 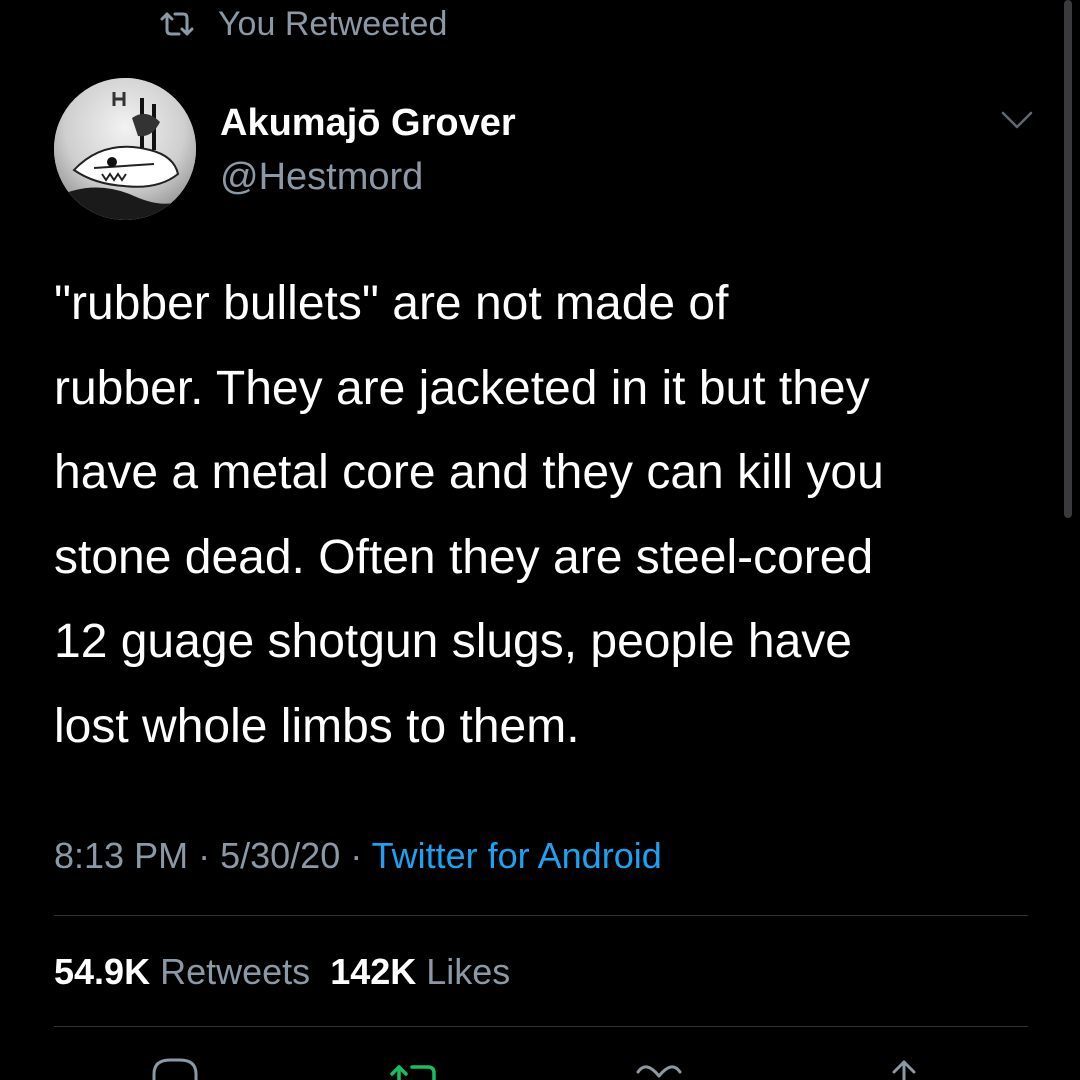 I want to click on like-icon, so click(x=659, y=1068).